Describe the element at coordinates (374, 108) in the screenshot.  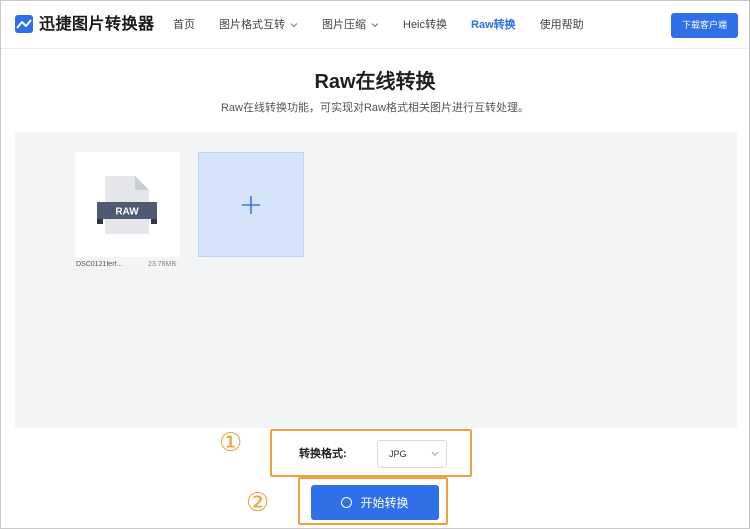
I see `page-subtitle: Raw在线转换功能，可实现对Raw格式相关图片进行互转处理。` at that location.